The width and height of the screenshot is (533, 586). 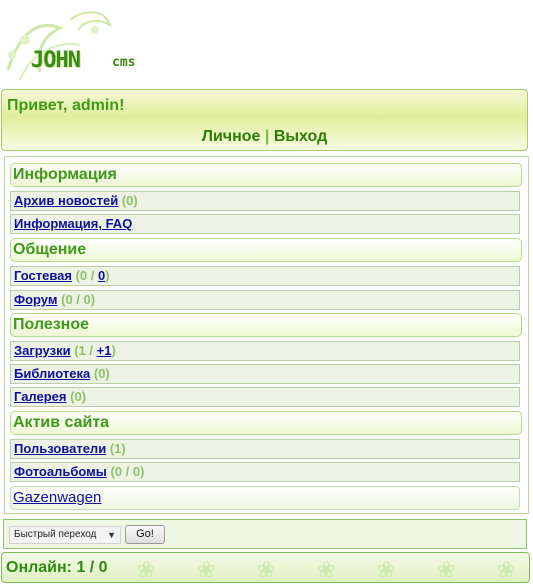 What do you see at coordinates (40, 396) in the screenshot?
I see `gallery-link: Галерея` at bounding box center [40, 396].